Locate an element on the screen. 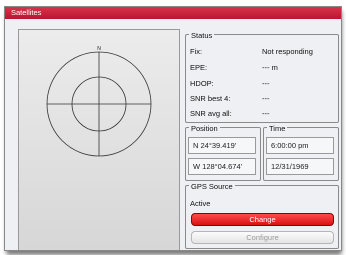  time-field: 6:00:00 pm is located at coordinates (300, 145).